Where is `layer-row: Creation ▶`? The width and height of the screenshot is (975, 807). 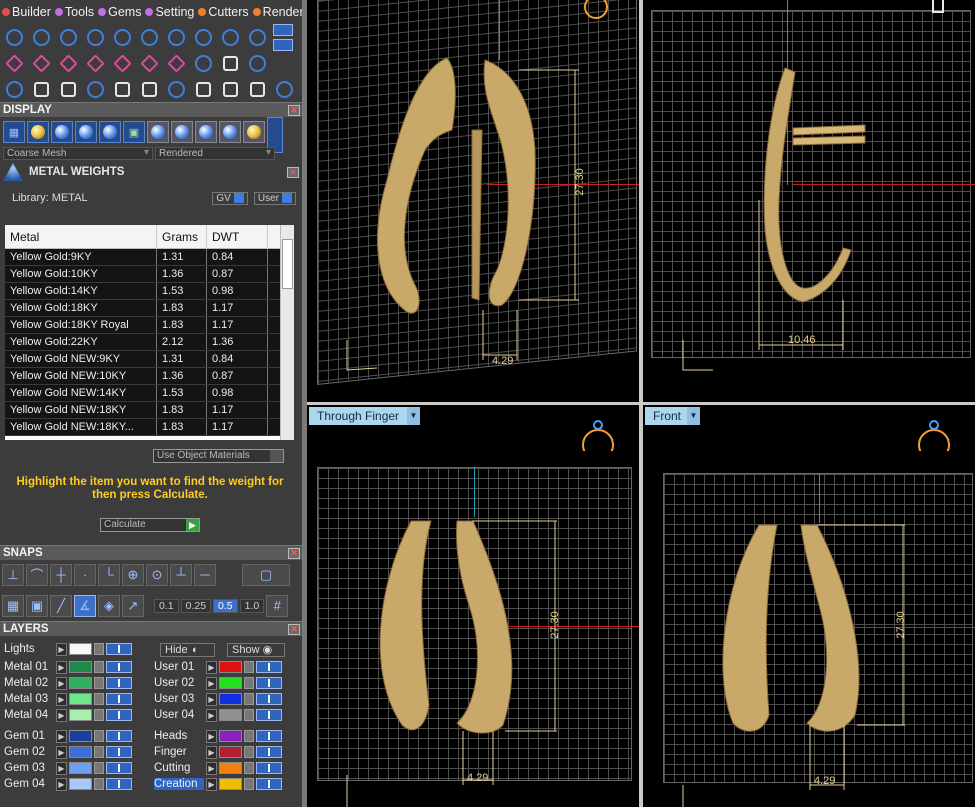 layer-row: Creation ▶ is located at coordinates (224, 784).